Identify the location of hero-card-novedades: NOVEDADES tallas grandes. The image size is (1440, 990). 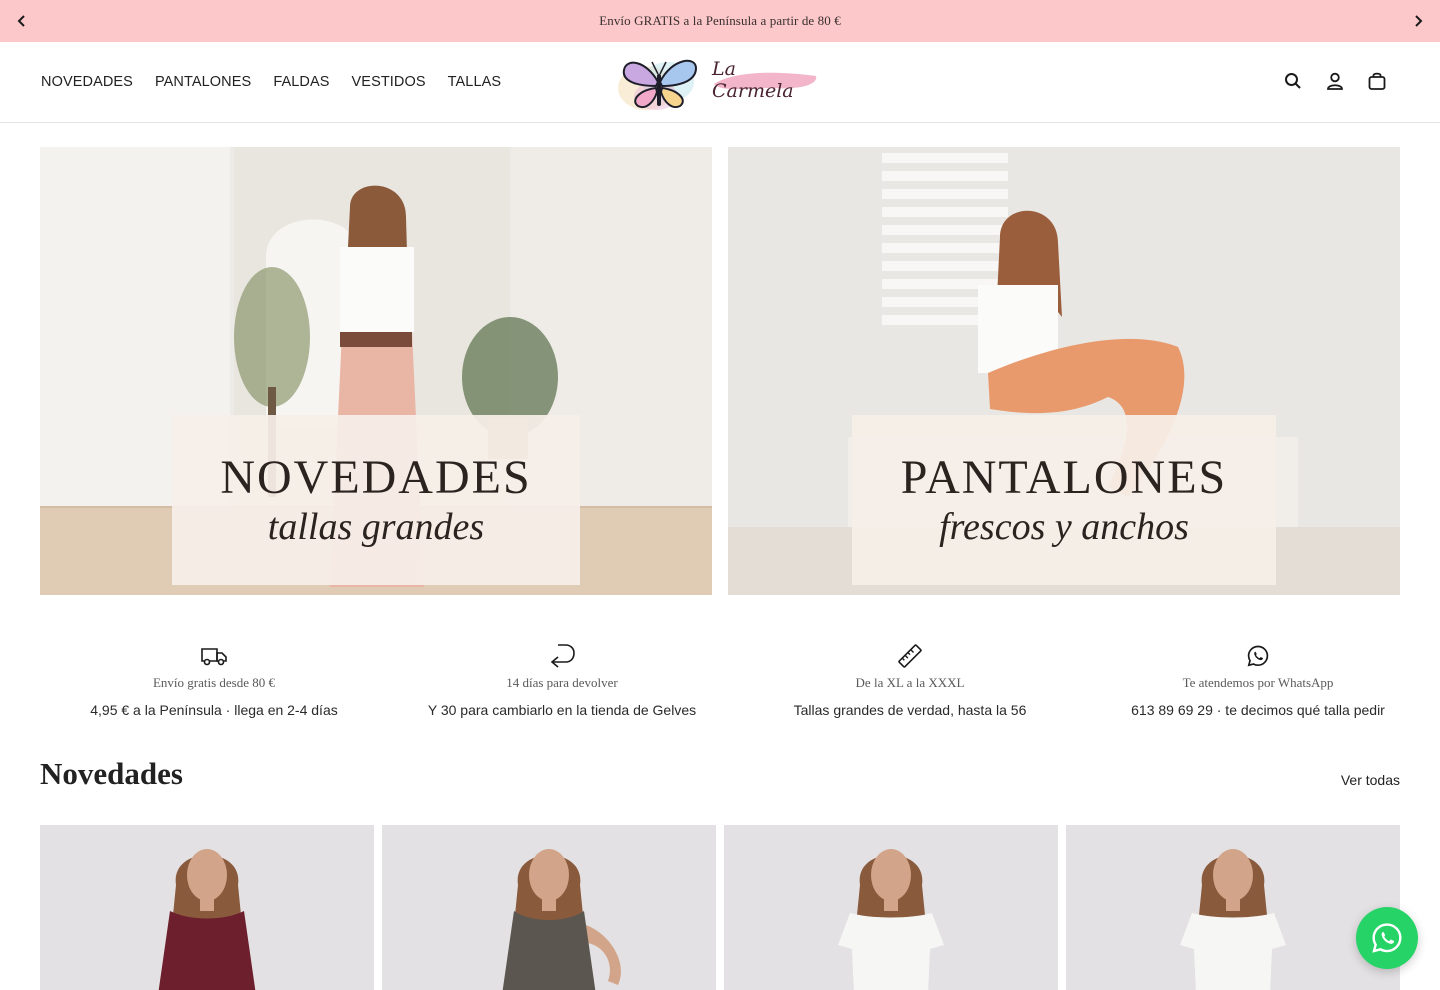
(376, 500).